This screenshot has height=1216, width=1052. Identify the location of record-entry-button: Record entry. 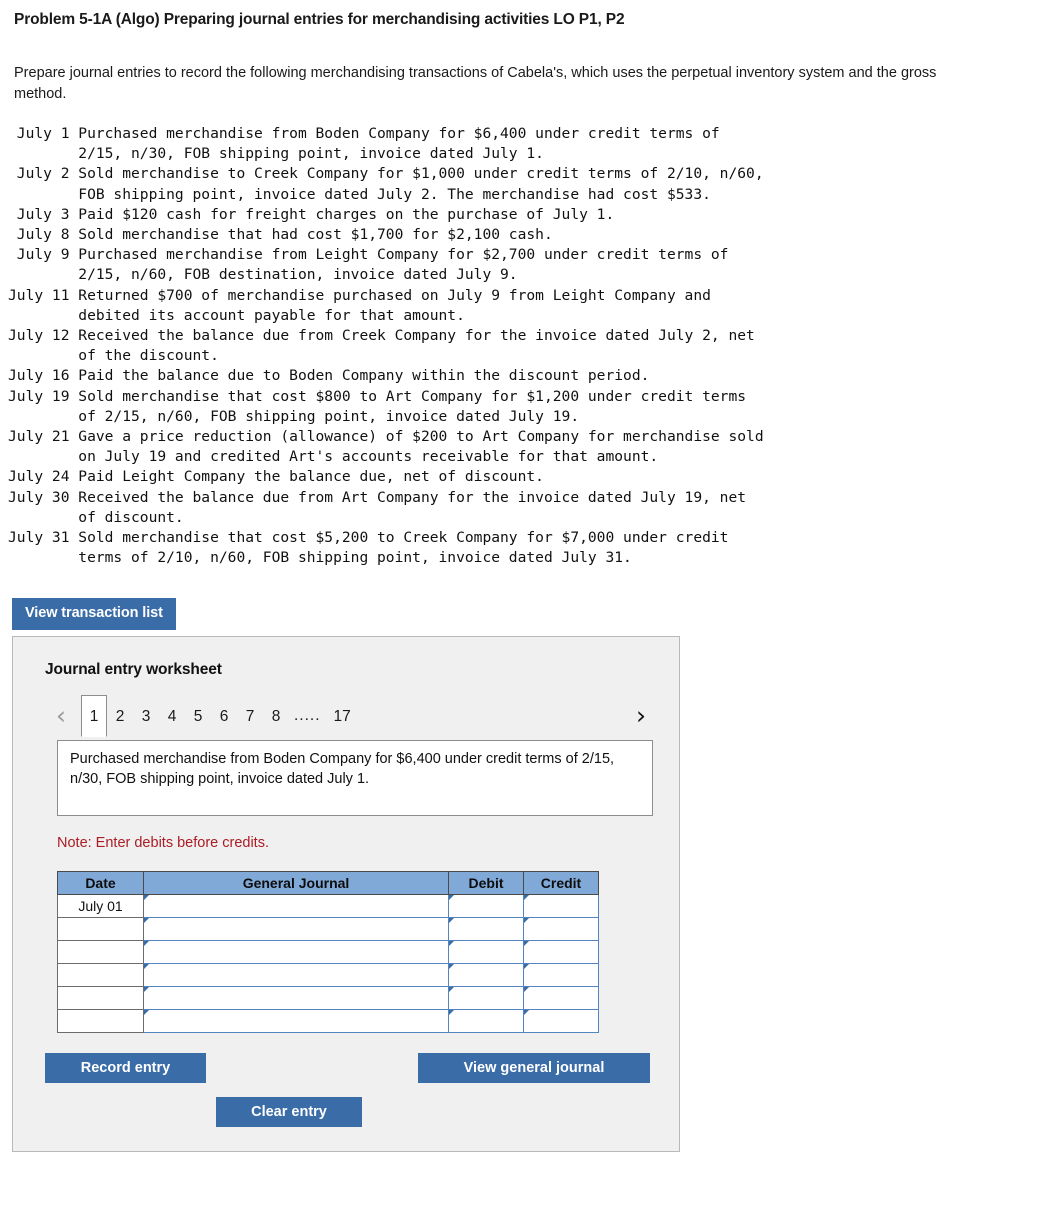
(125, 1068).